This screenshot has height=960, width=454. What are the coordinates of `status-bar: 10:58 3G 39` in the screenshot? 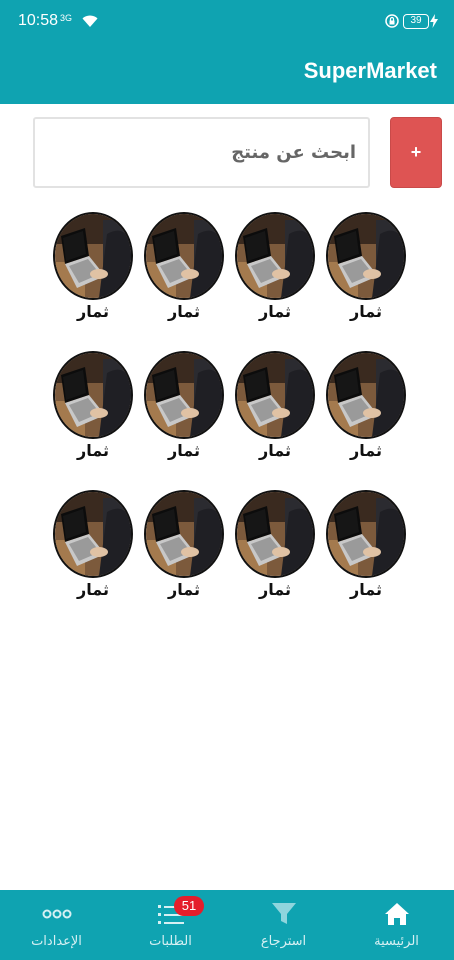 It's located at (227, 20).